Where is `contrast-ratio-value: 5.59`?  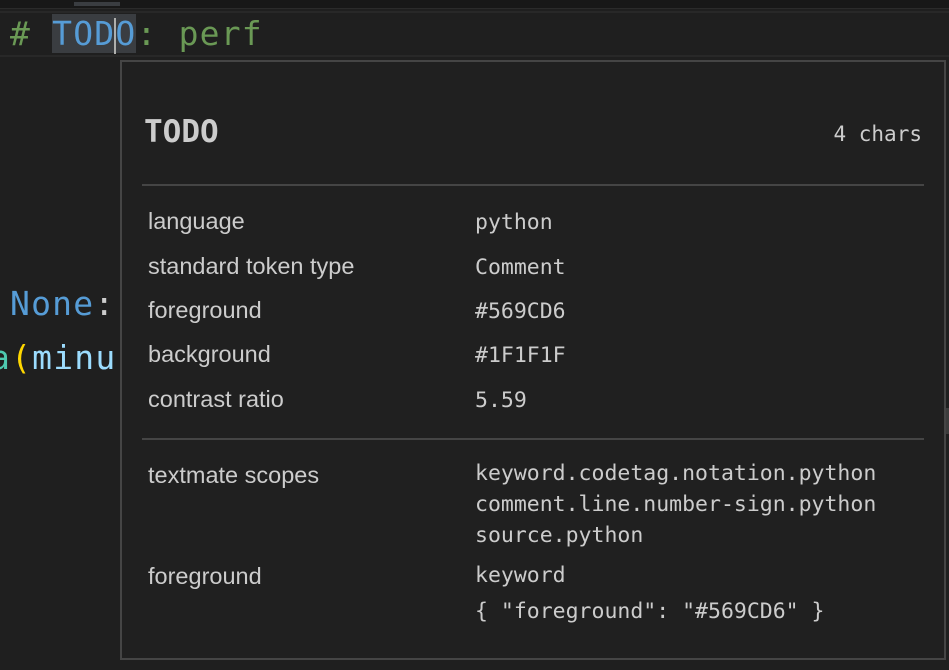 contrast-ratio-value: 5.59 is located at coordinates (501, 400).